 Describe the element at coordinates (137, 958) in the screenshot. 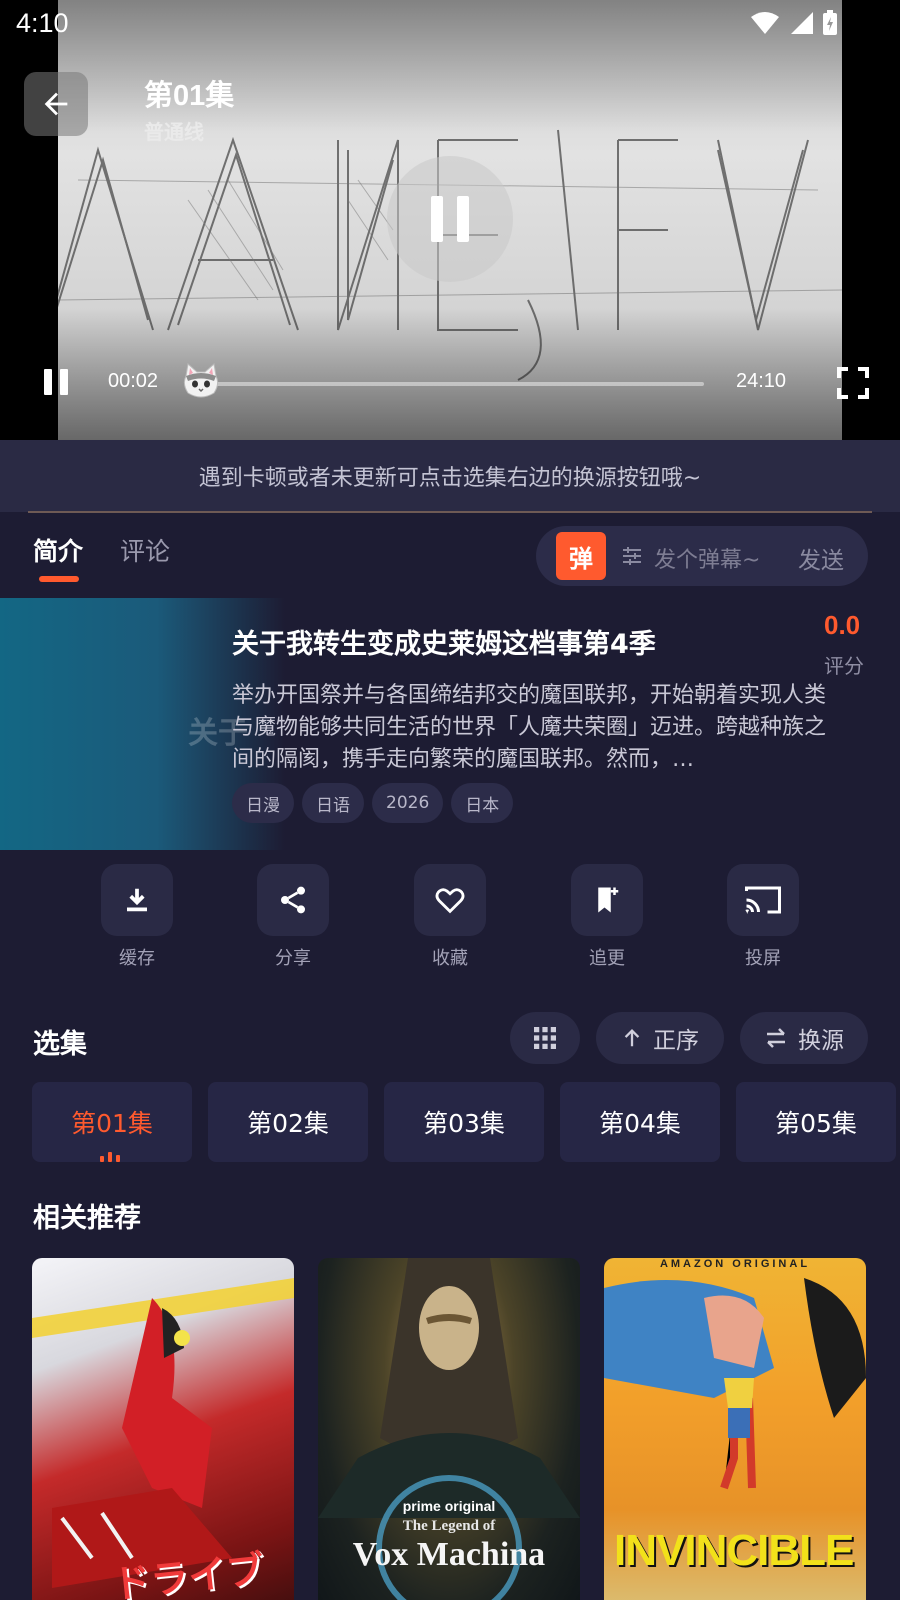

I see `download-label: 缓存` at that location.